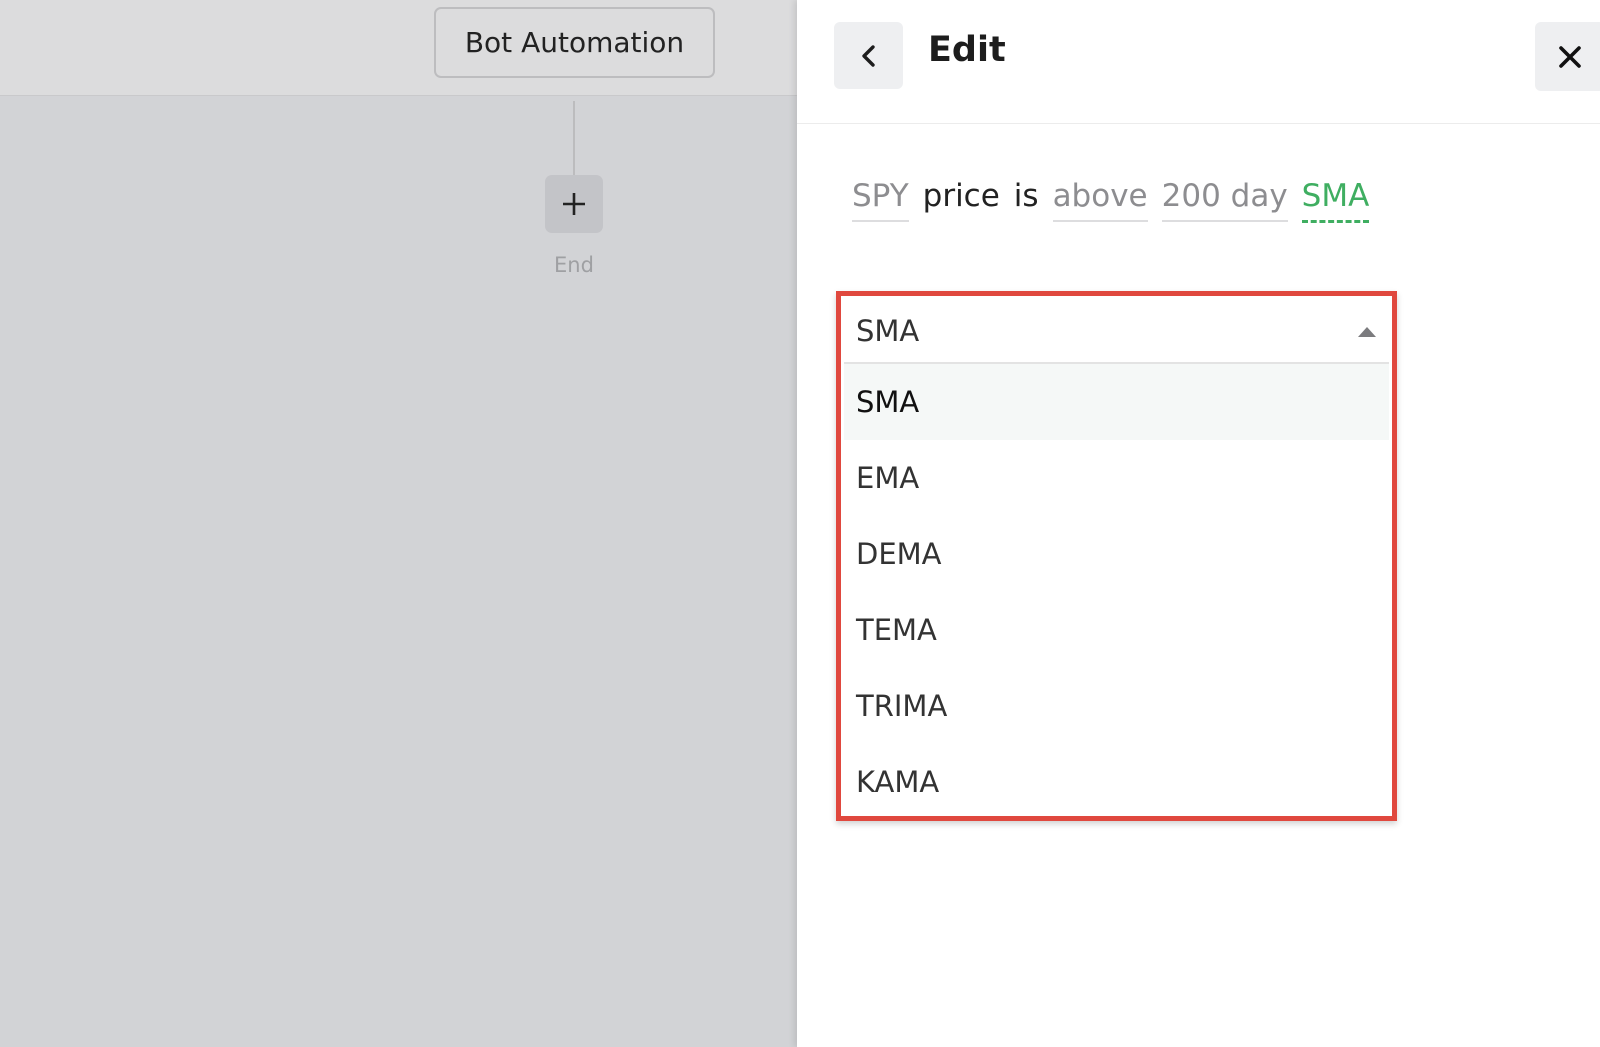  What do you see at coordinates (1367, 332) in the screenshot?
I see `caret-up-icon` at bounding box center [1367, 332].